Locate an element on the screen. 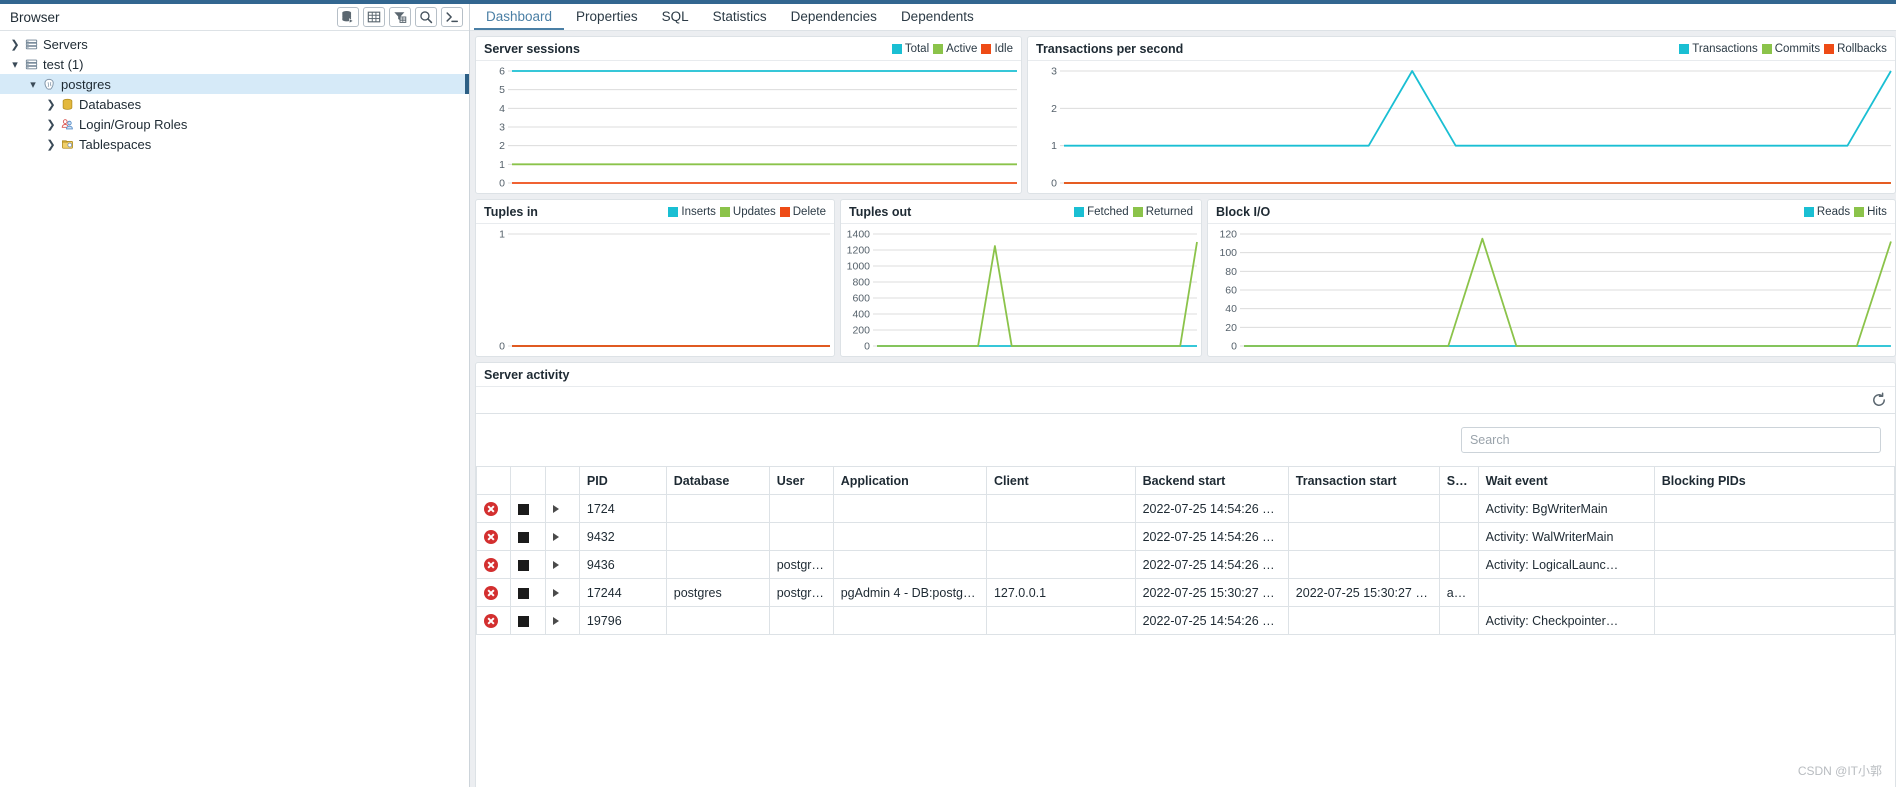  tree-item-postgres: ▾ postgres is located at coordinates (234, 84).